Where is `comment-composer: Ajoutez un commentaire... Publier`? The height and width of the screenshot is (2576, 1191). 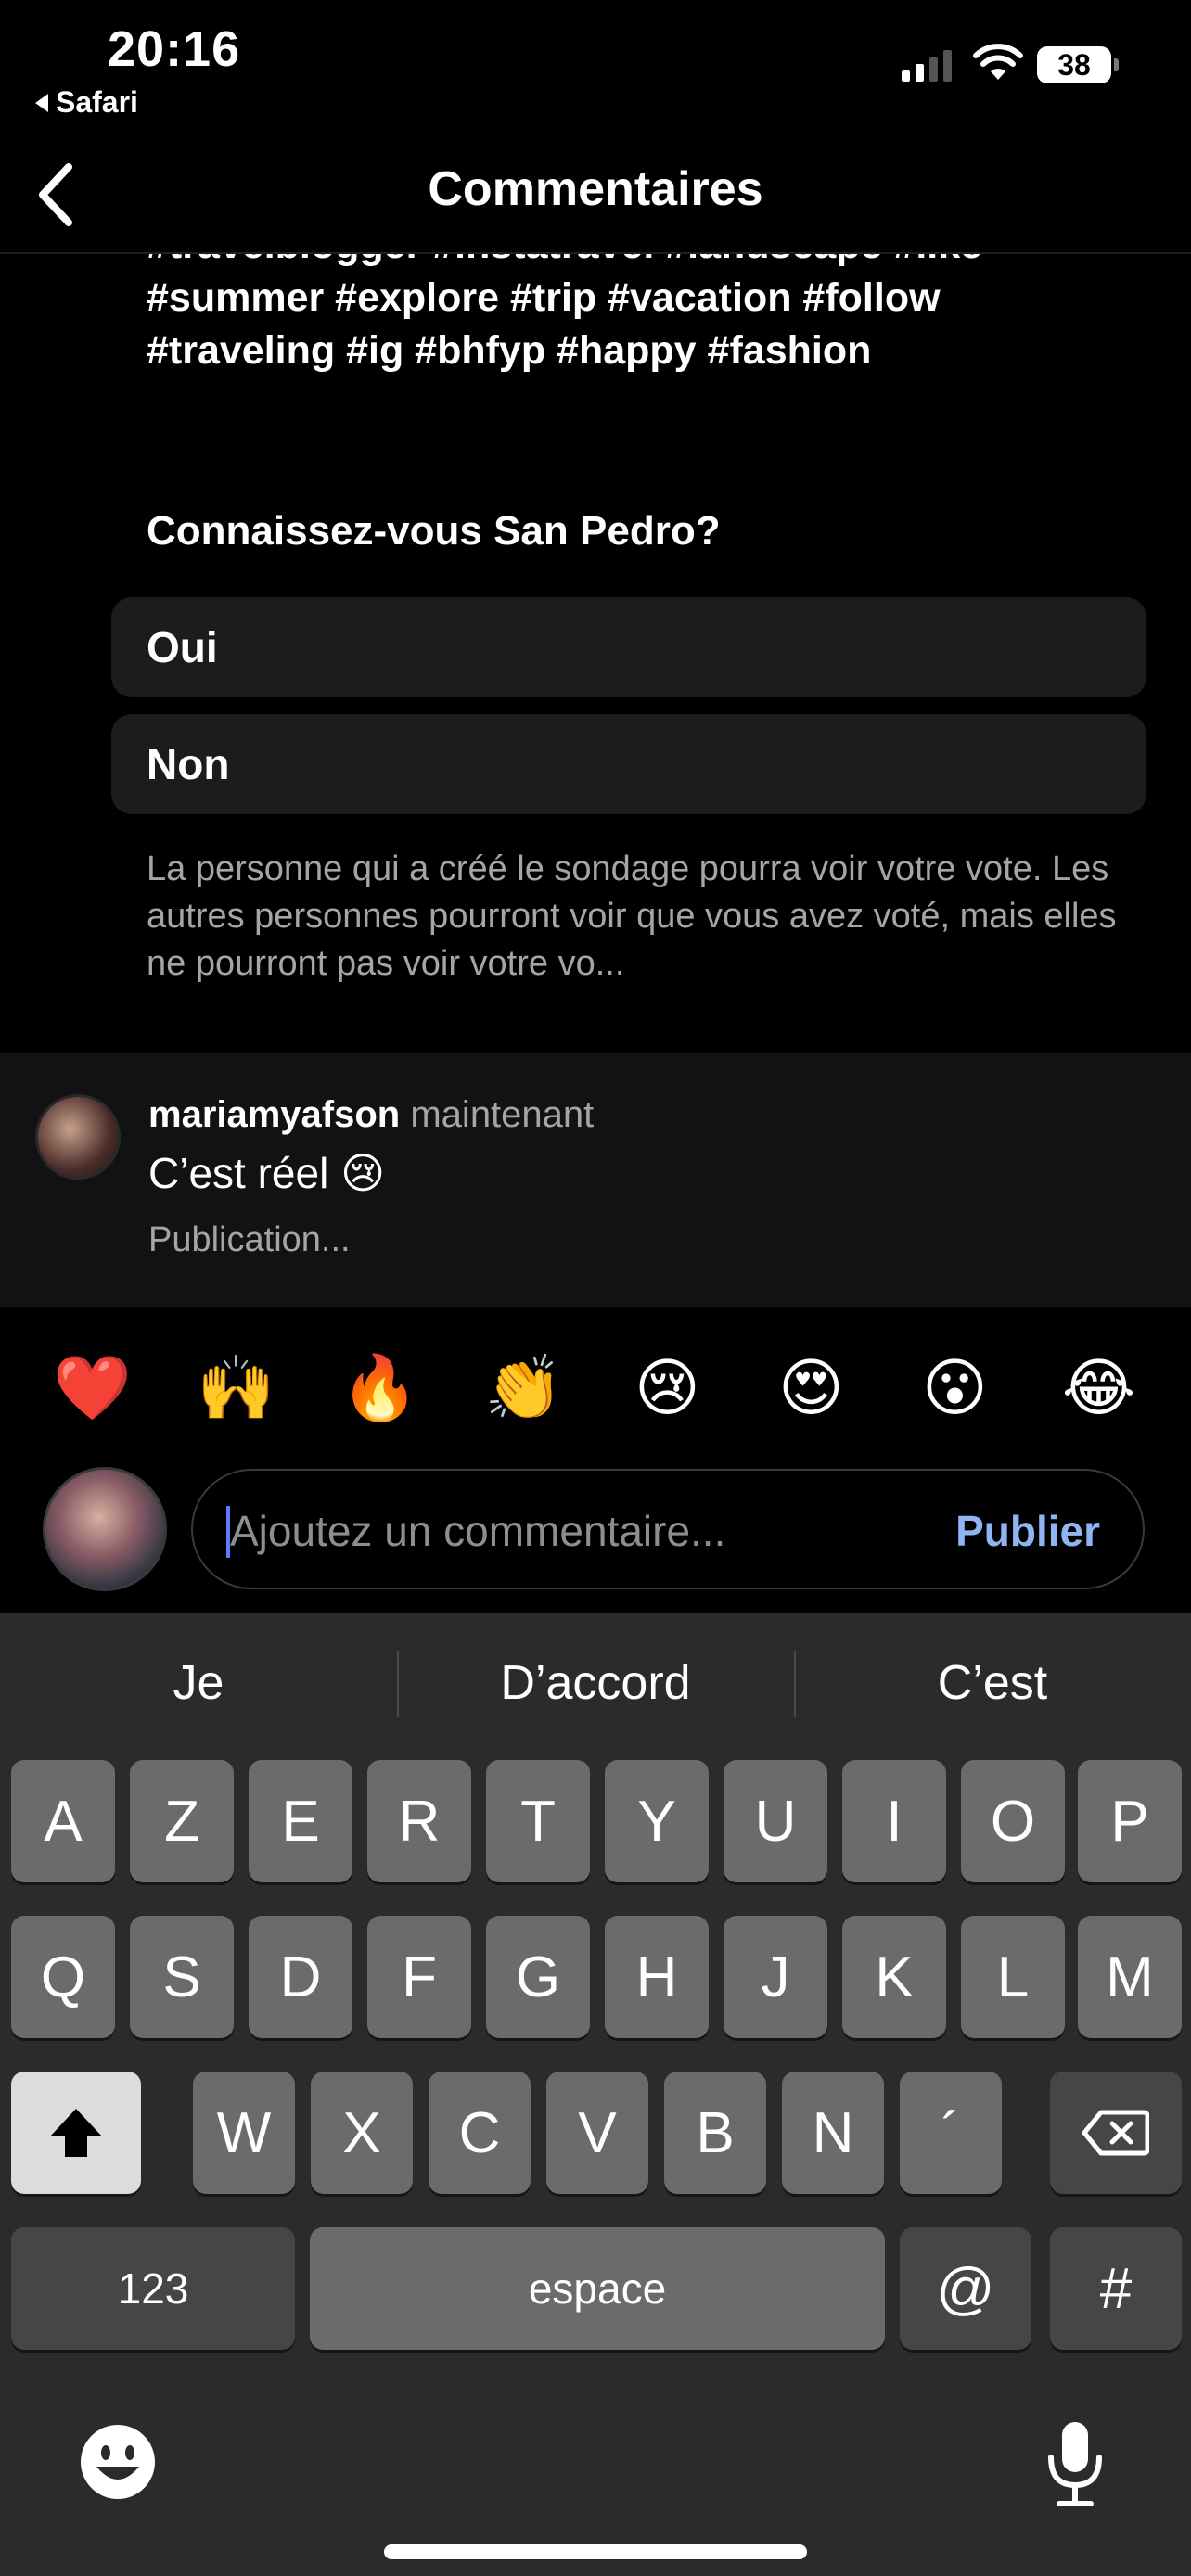
comment-composer: Ajoutez un commentaire... Publier is located at coordinates (595, 1532).